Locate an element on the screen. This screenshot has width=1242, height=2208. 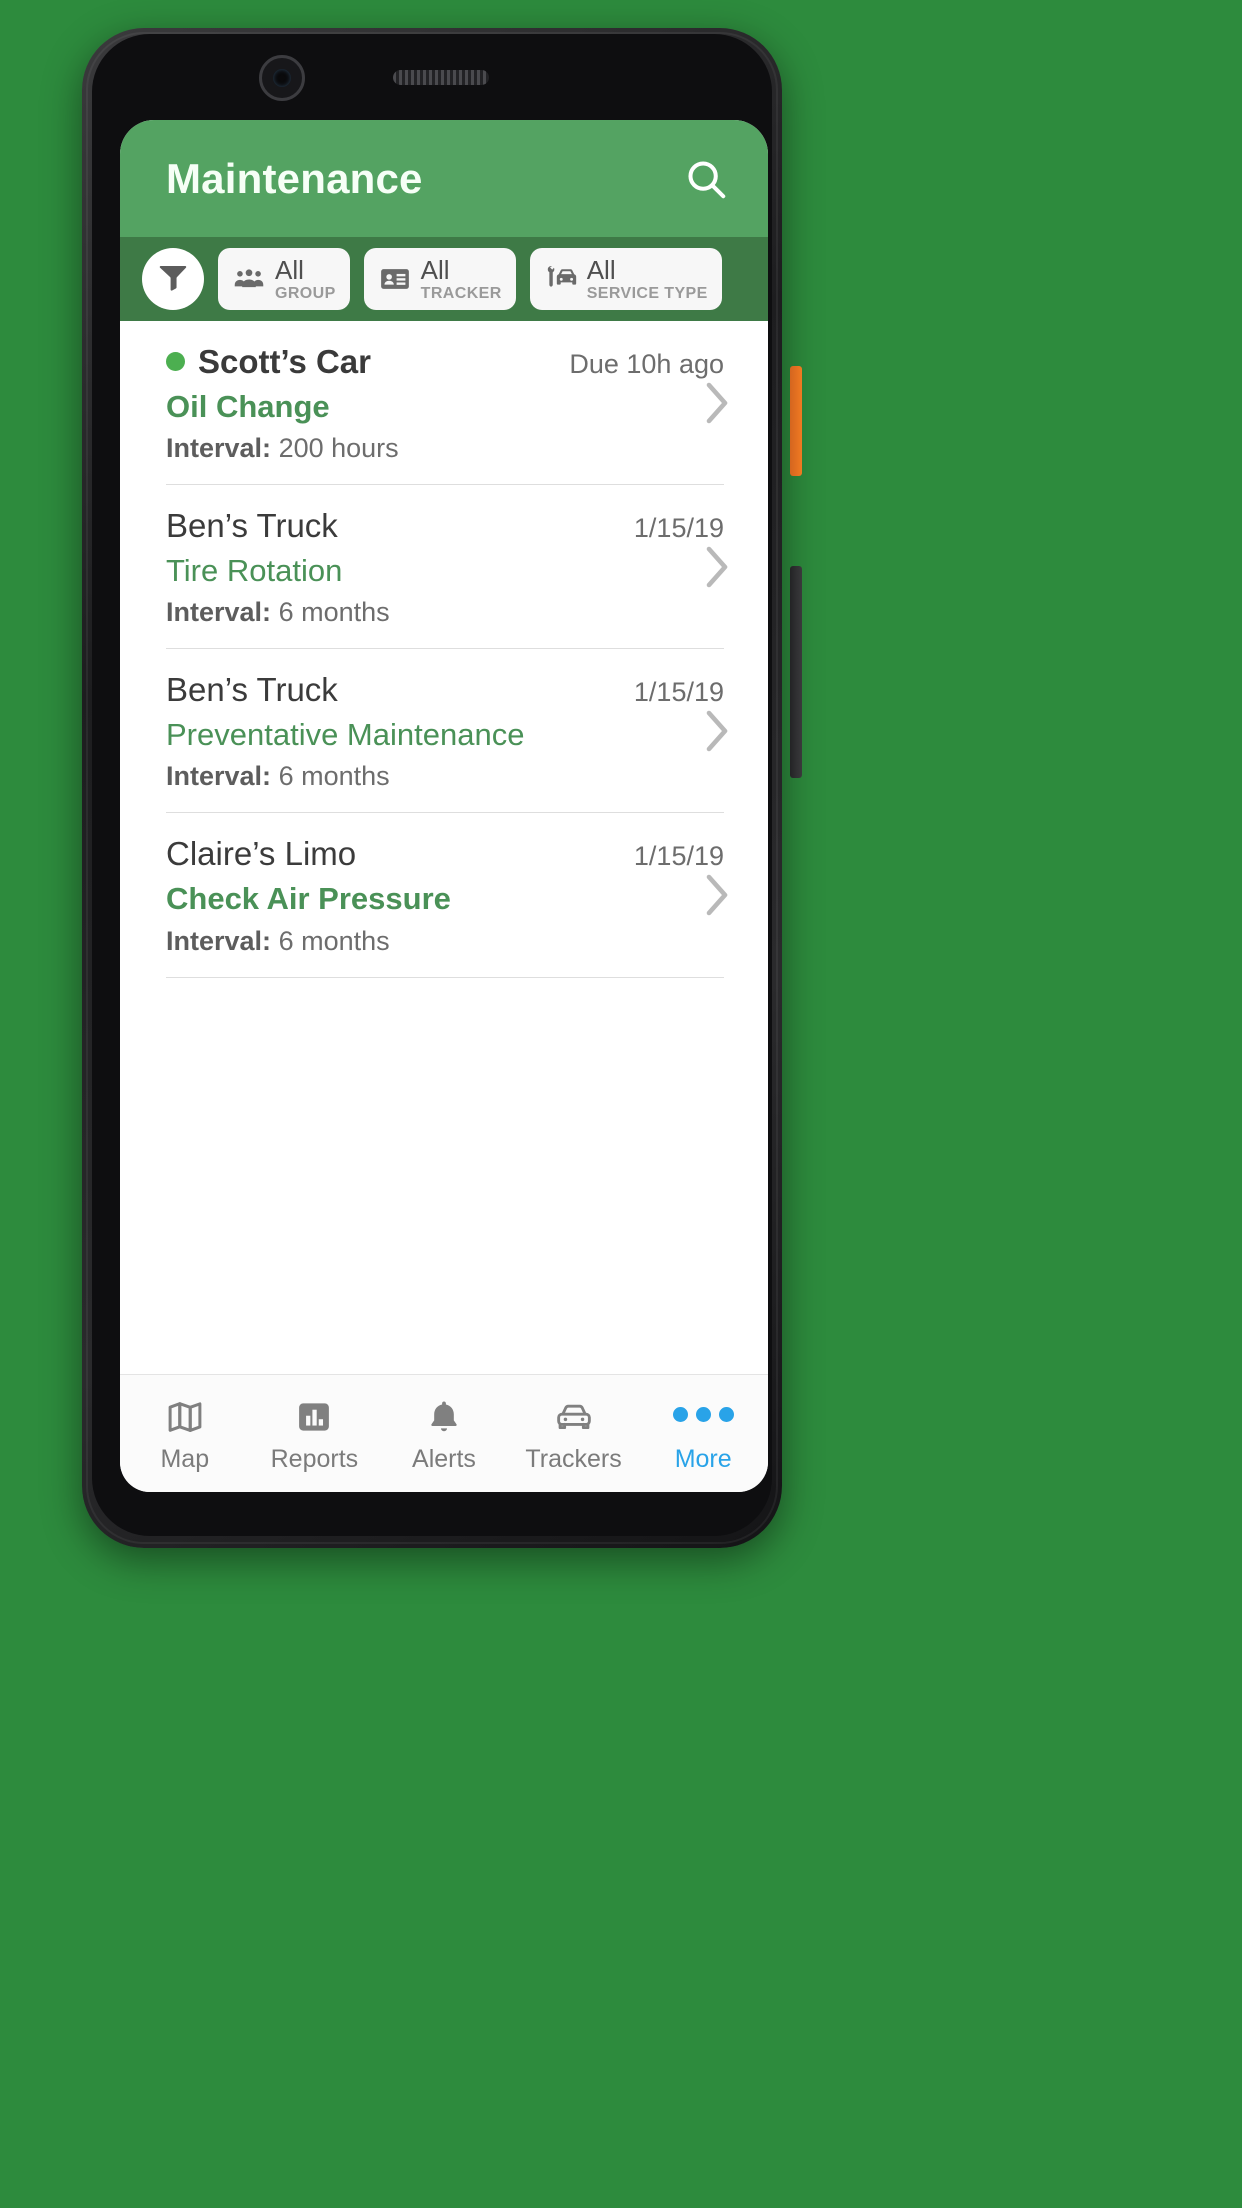
tab-alerts: Alerts is located at coordinates (444, 1434).